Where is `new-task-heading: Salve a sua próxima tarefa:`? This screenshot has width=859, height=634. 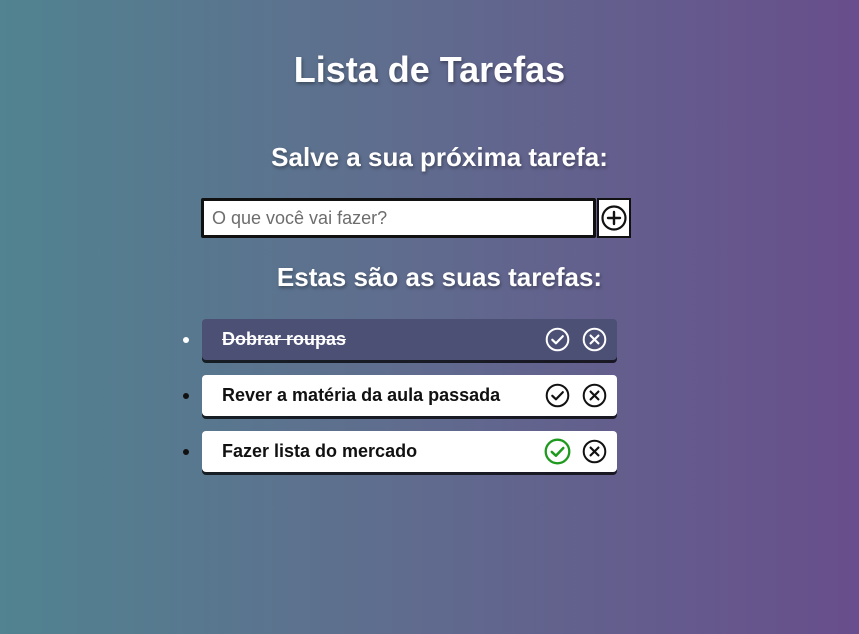 new-task-heading: Salve a sua próxima tarefa: is located at coordinates (439, 157).